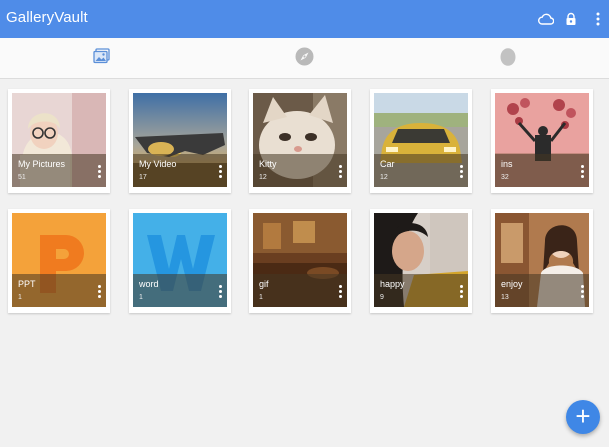 The width and height of the screenshot is (609, 447). Describe the element at coordinates (507, 164) in the screenshot. I see `folder-name: ins` at that location.